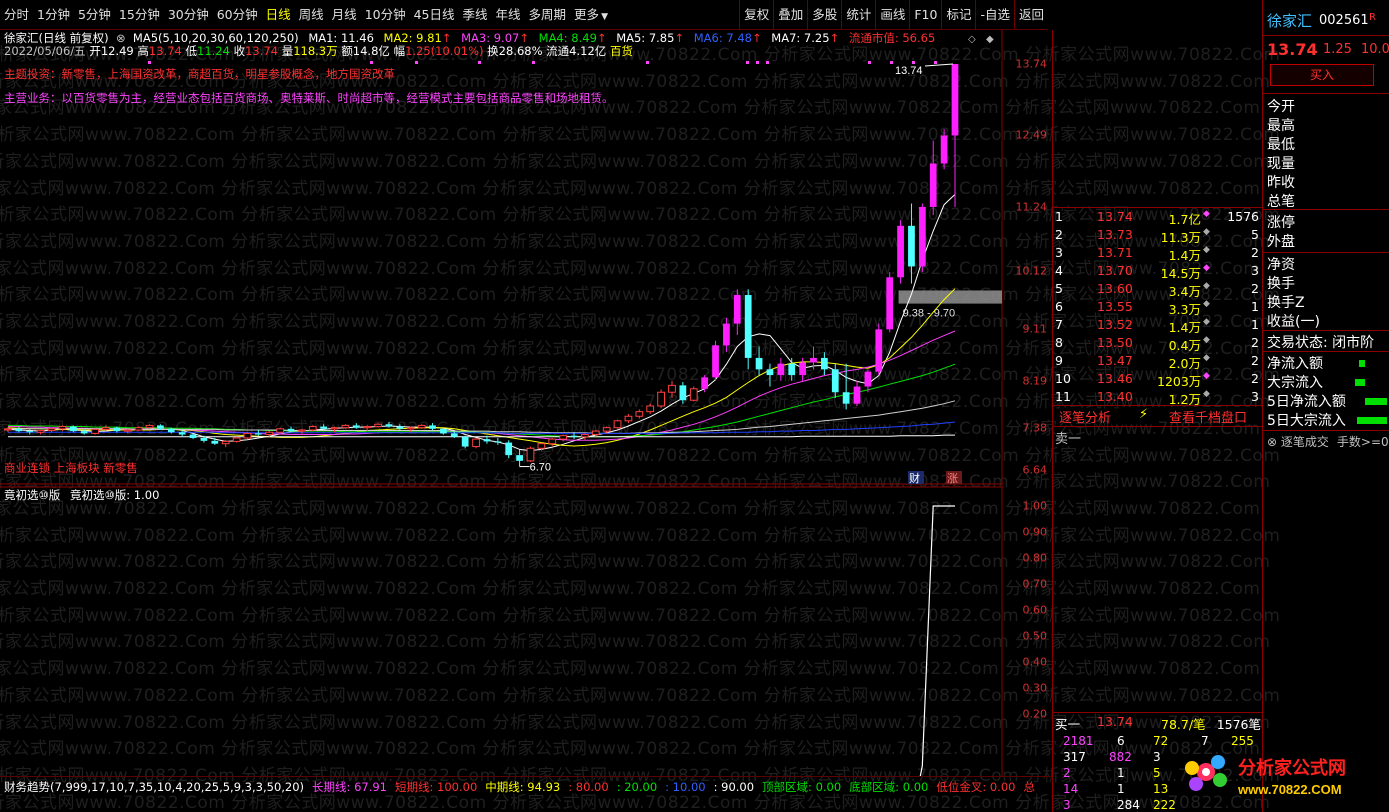  What do you see at coordinates (278, 15) in the screenshot?
I see `period-tab-6: 日线` at bounding box center [278, 15].